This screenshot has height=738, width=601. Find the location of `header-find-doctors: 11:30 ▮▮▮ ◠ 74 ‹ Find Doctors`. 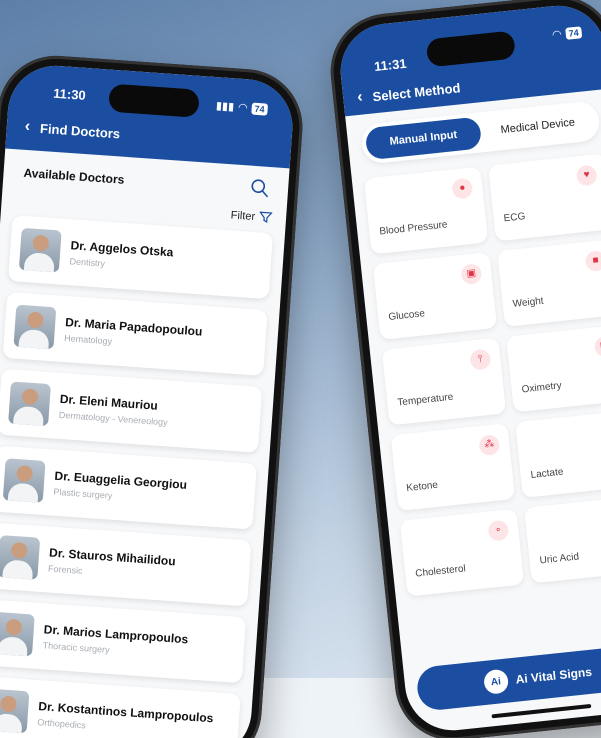

header-find-doctors: 11:30 ▮▮▮ ◠ 74 ‹ Find Doctors is located at coordinates (150, 115).